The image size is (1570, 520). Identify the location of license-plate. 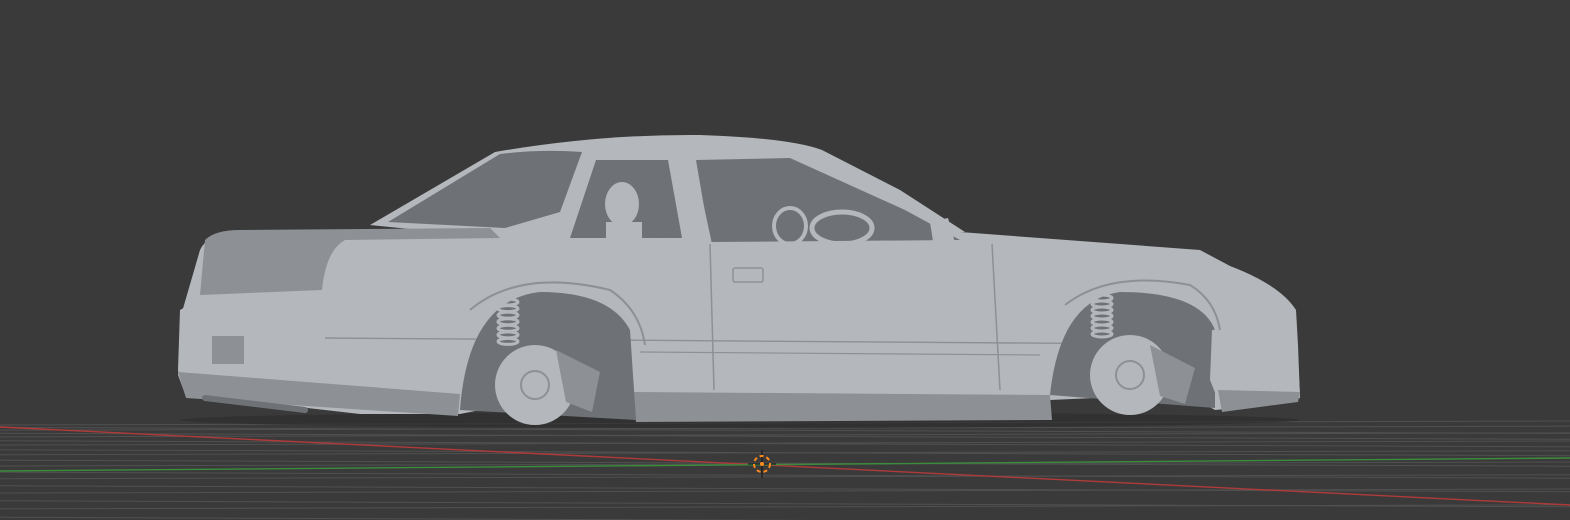
(228, 350).